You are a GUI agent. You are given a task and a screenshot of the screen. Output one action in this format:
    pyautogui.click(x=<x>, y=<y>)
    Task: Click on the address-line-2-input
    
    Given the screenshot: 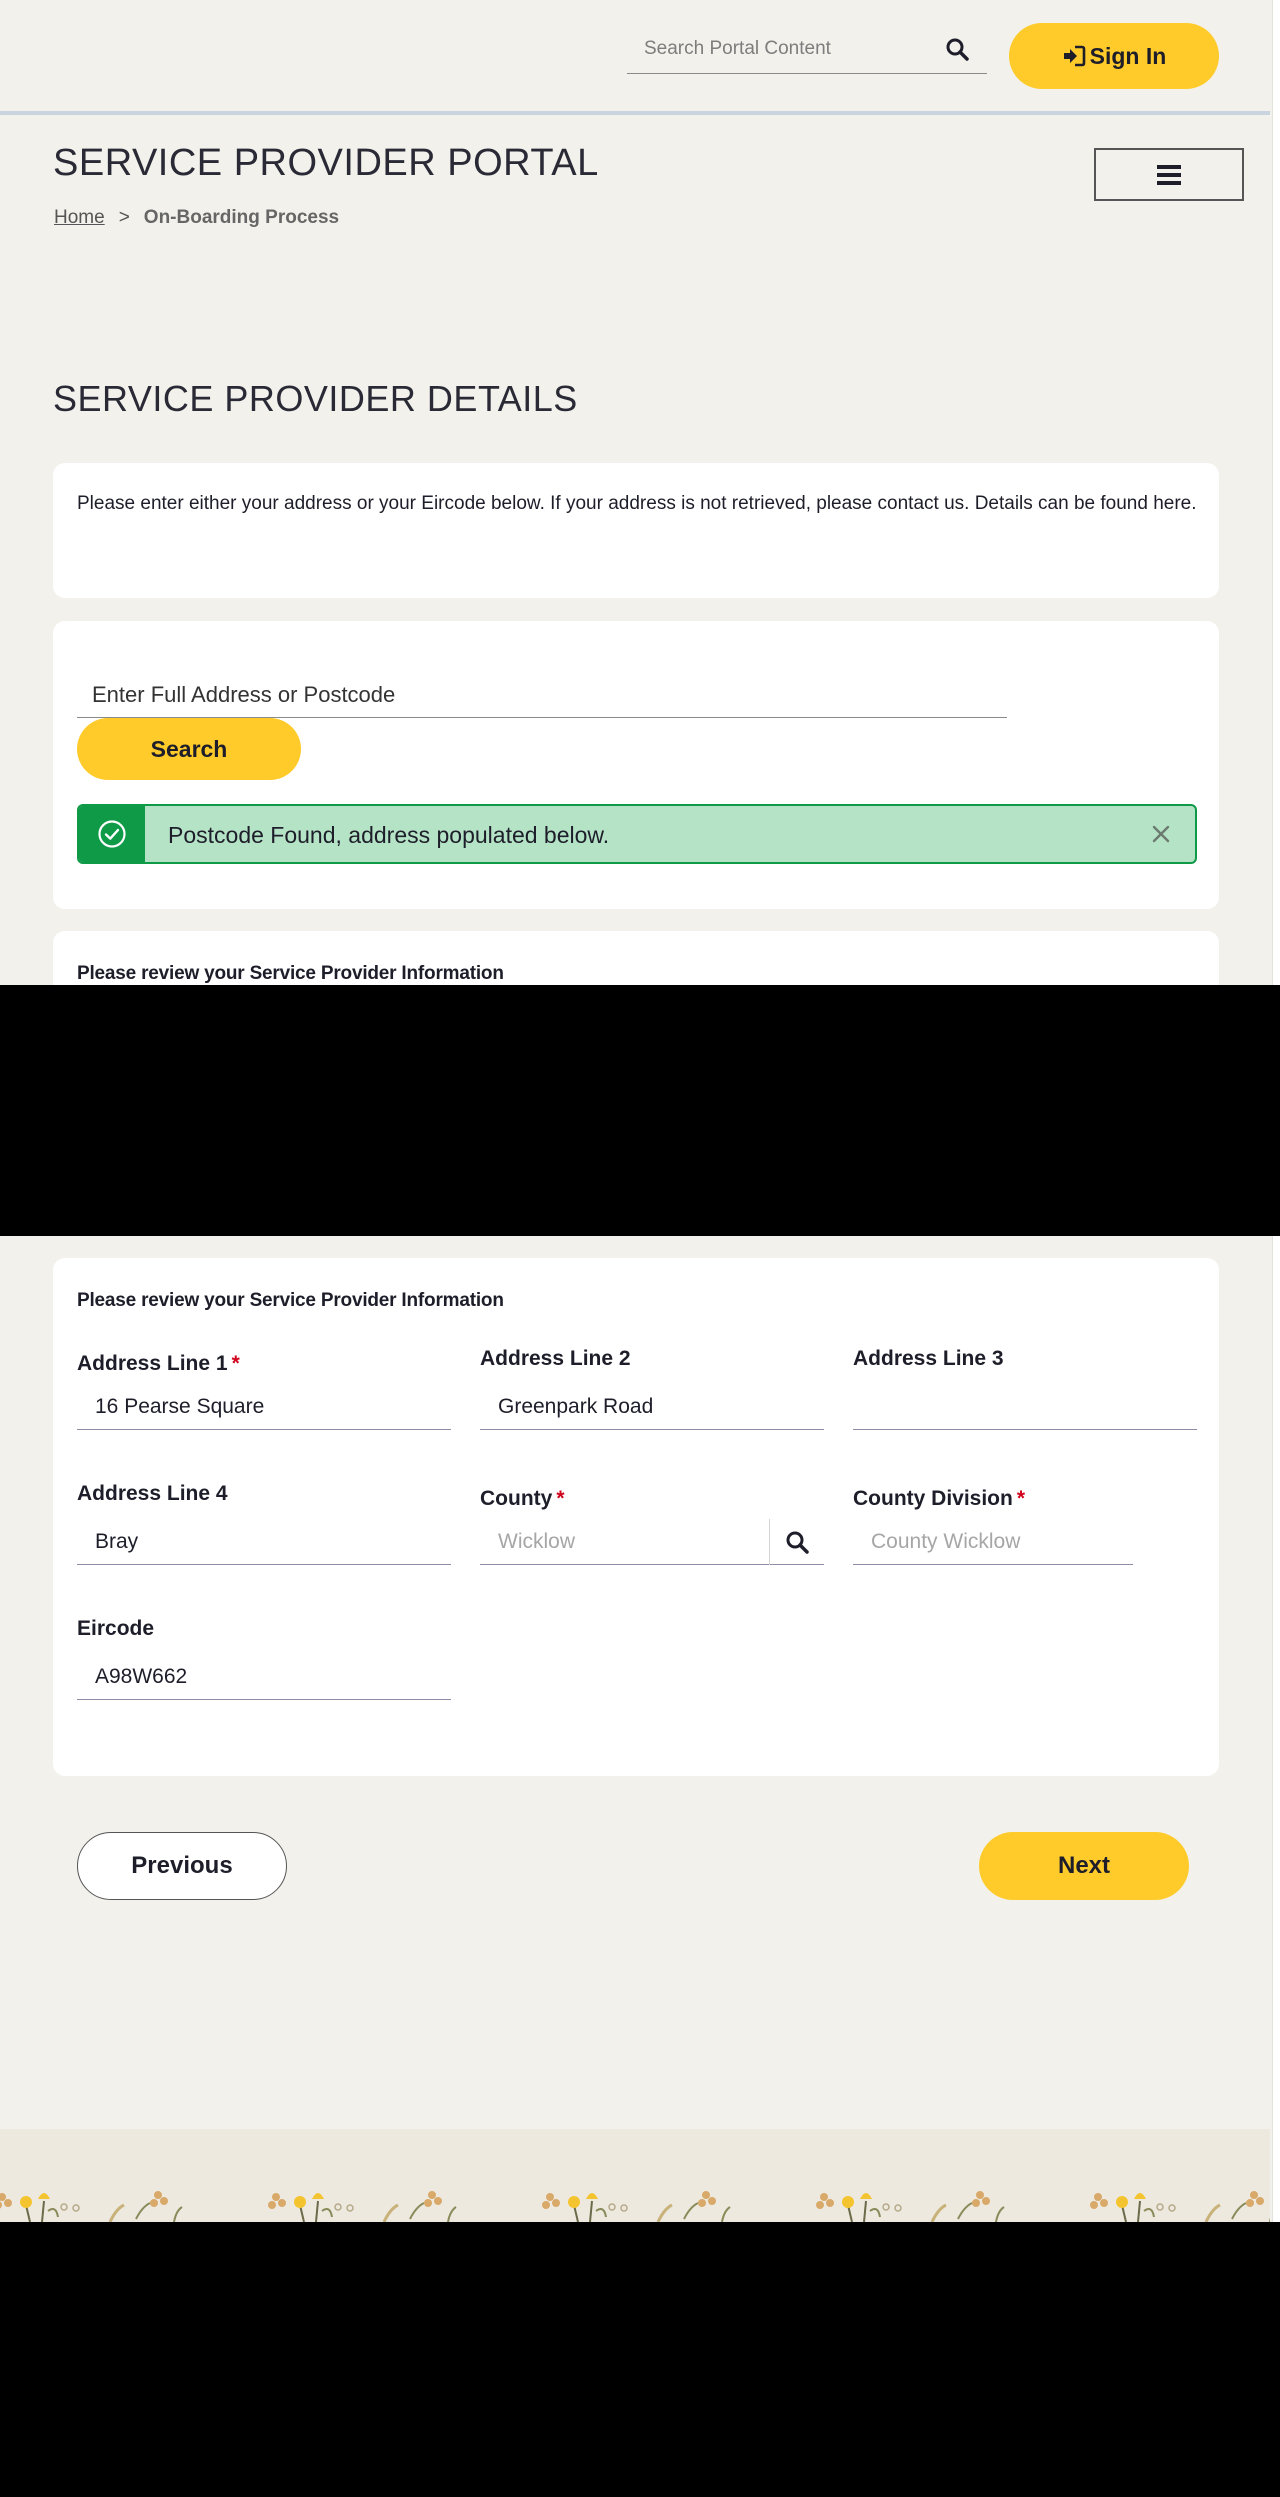 What is the action you would take?
    pyautogui.click(x=652, y=1406)
    